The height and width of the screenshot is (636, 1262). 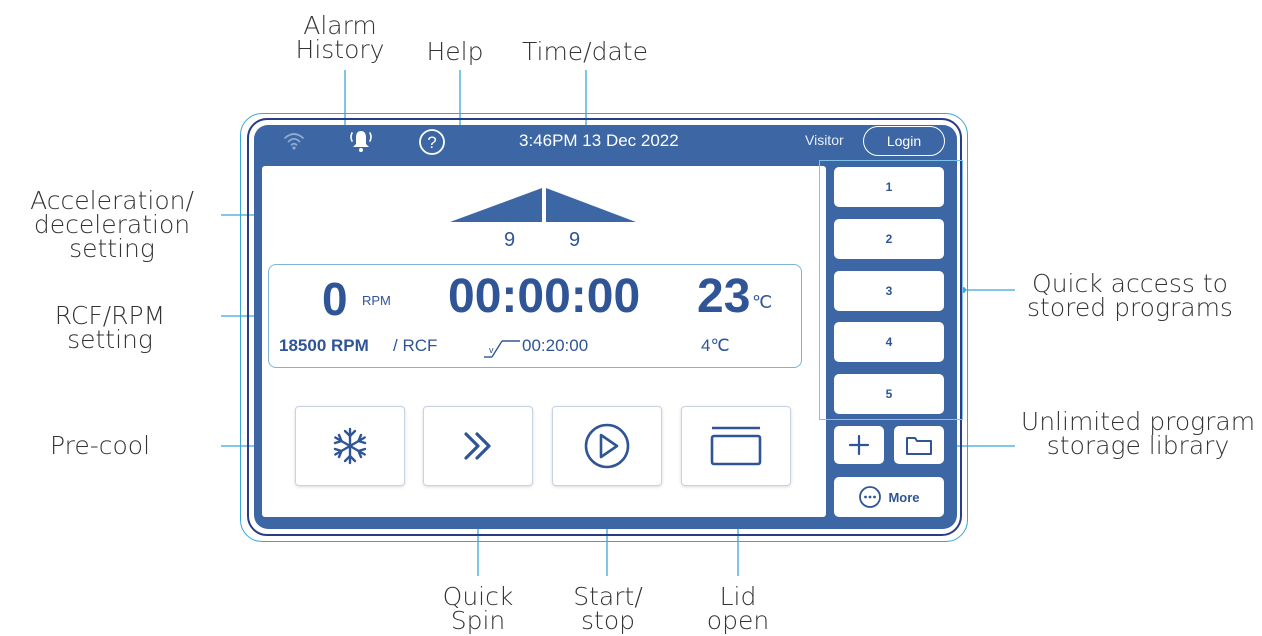 I want to click on callout-library: Unlimited program storage library, so click(x=1138, y=433).